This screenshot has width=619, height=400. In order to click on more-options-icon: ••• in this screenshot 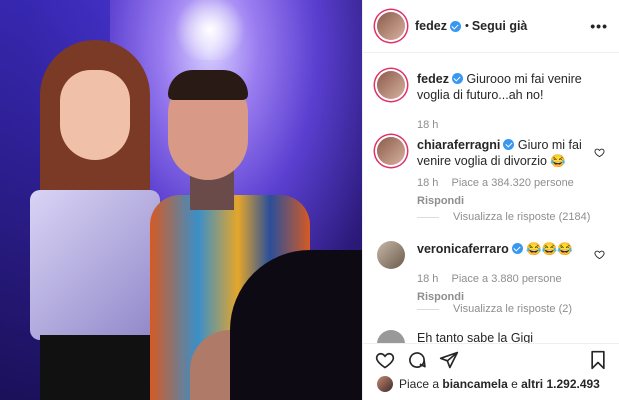, I will do `click(599, 26)`.